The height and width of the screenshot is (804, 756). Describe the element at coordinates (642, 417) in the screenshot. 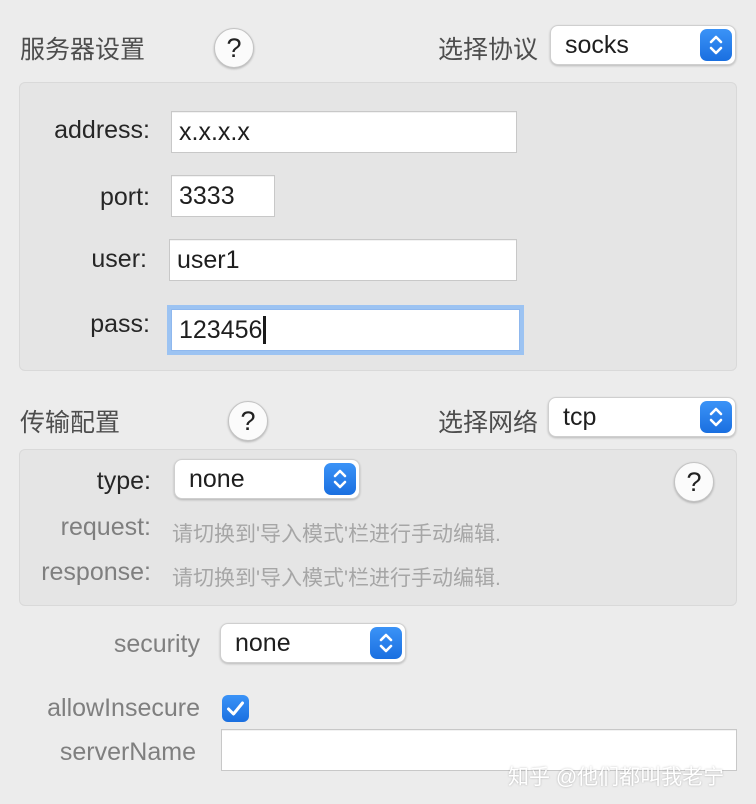

I see `network-select: tcp` at that location.